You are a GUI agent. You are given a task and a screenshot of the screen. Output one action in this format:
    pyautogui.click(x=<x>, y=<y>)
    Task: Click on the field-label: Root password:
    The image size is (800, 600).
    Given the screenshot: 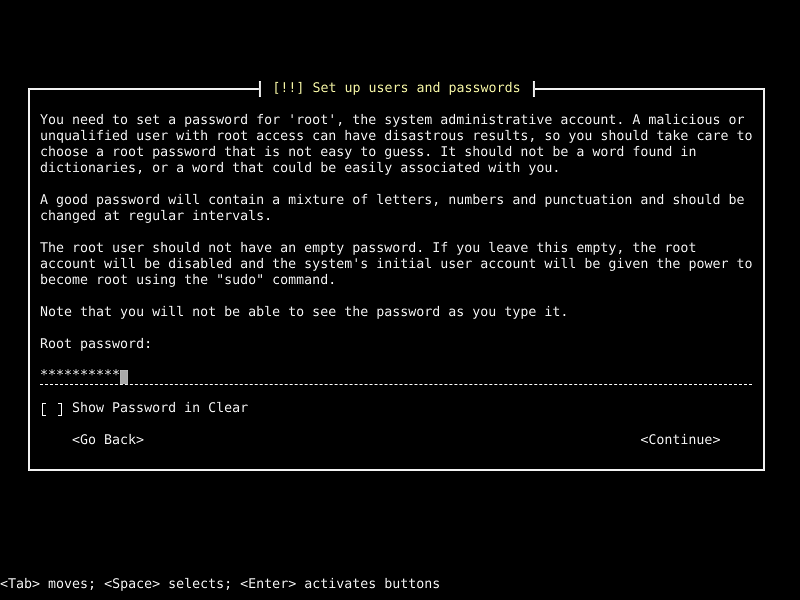 What is the action you would take?
    pyautogui.click(x=97, y=345)
    